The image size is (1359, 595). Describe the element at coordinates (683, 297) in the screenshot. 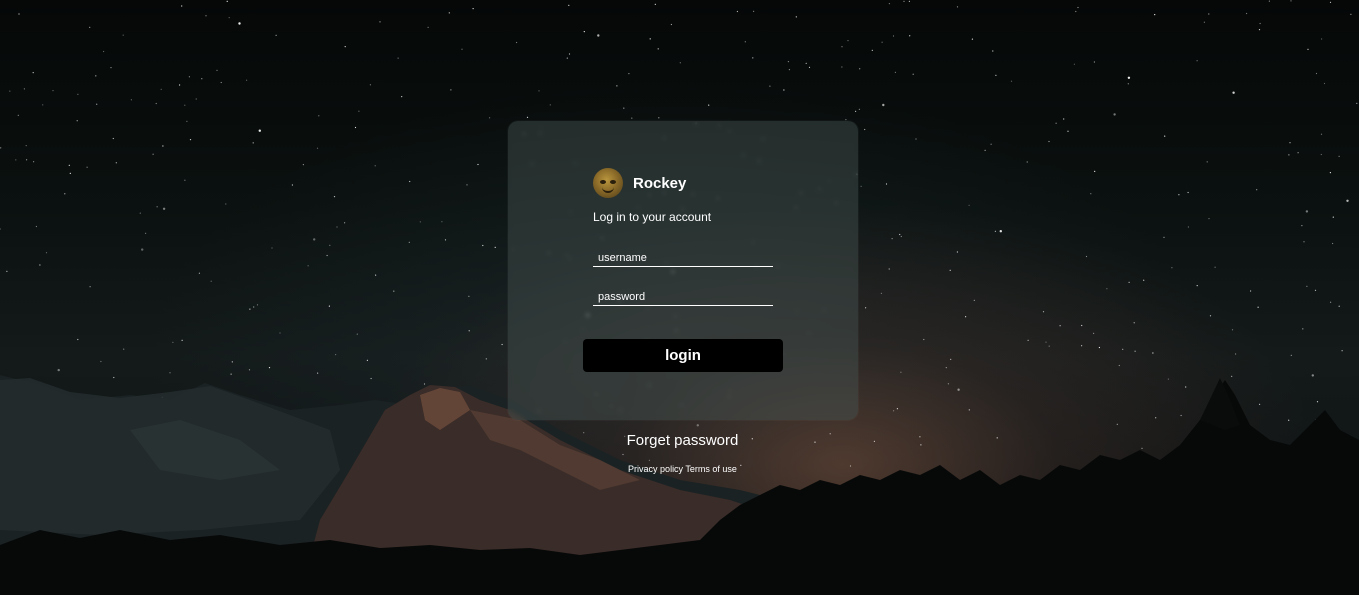

I see `password-input` at that location.